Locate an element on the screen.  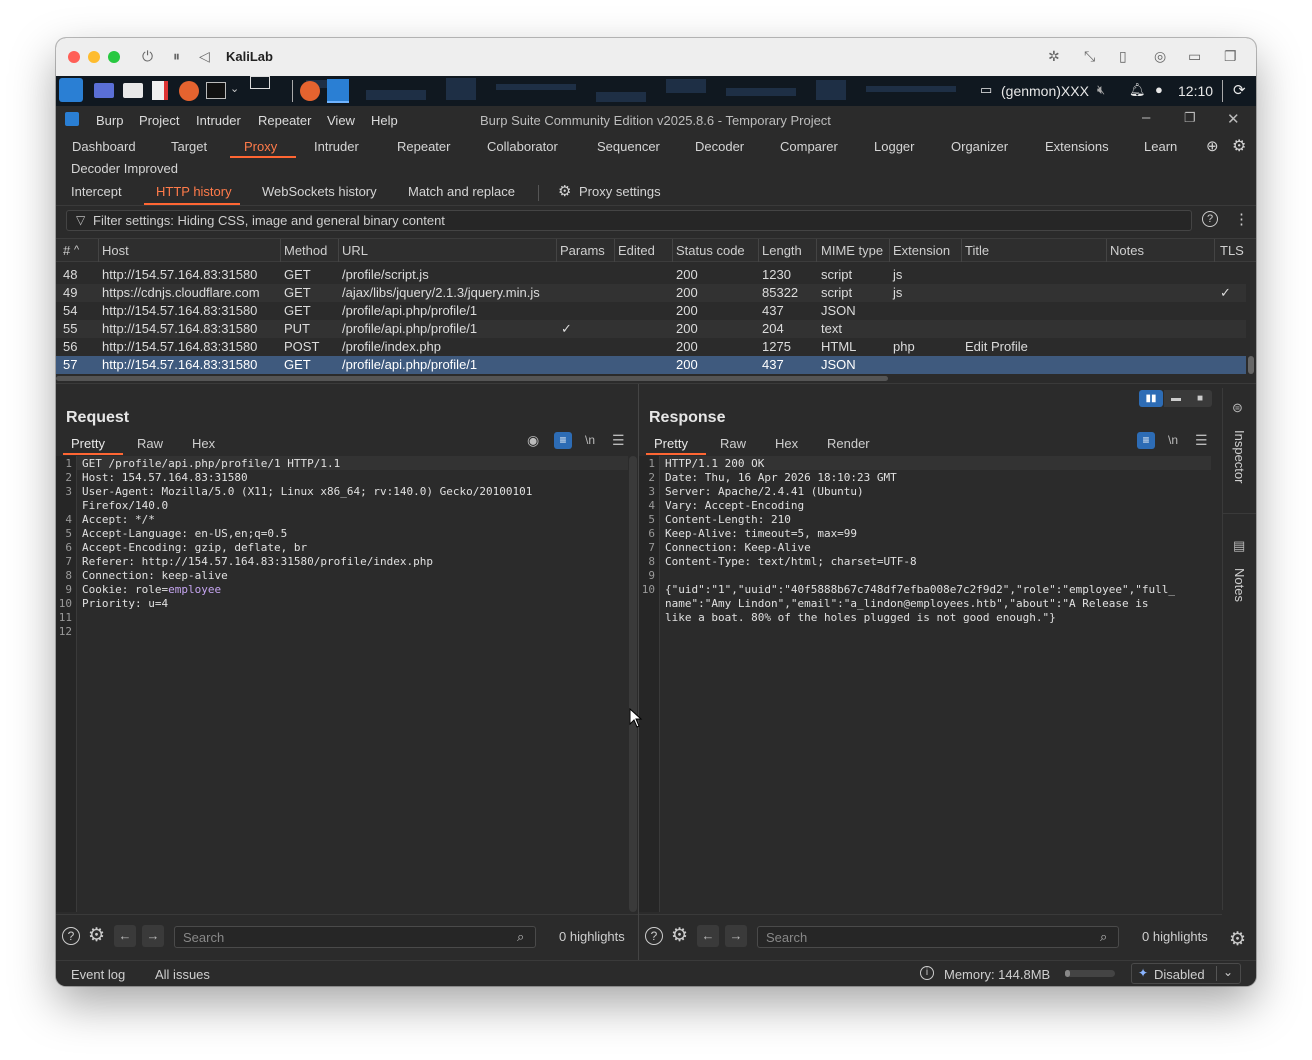
all-issues-button: All issues is located at coordinates (182, 974).